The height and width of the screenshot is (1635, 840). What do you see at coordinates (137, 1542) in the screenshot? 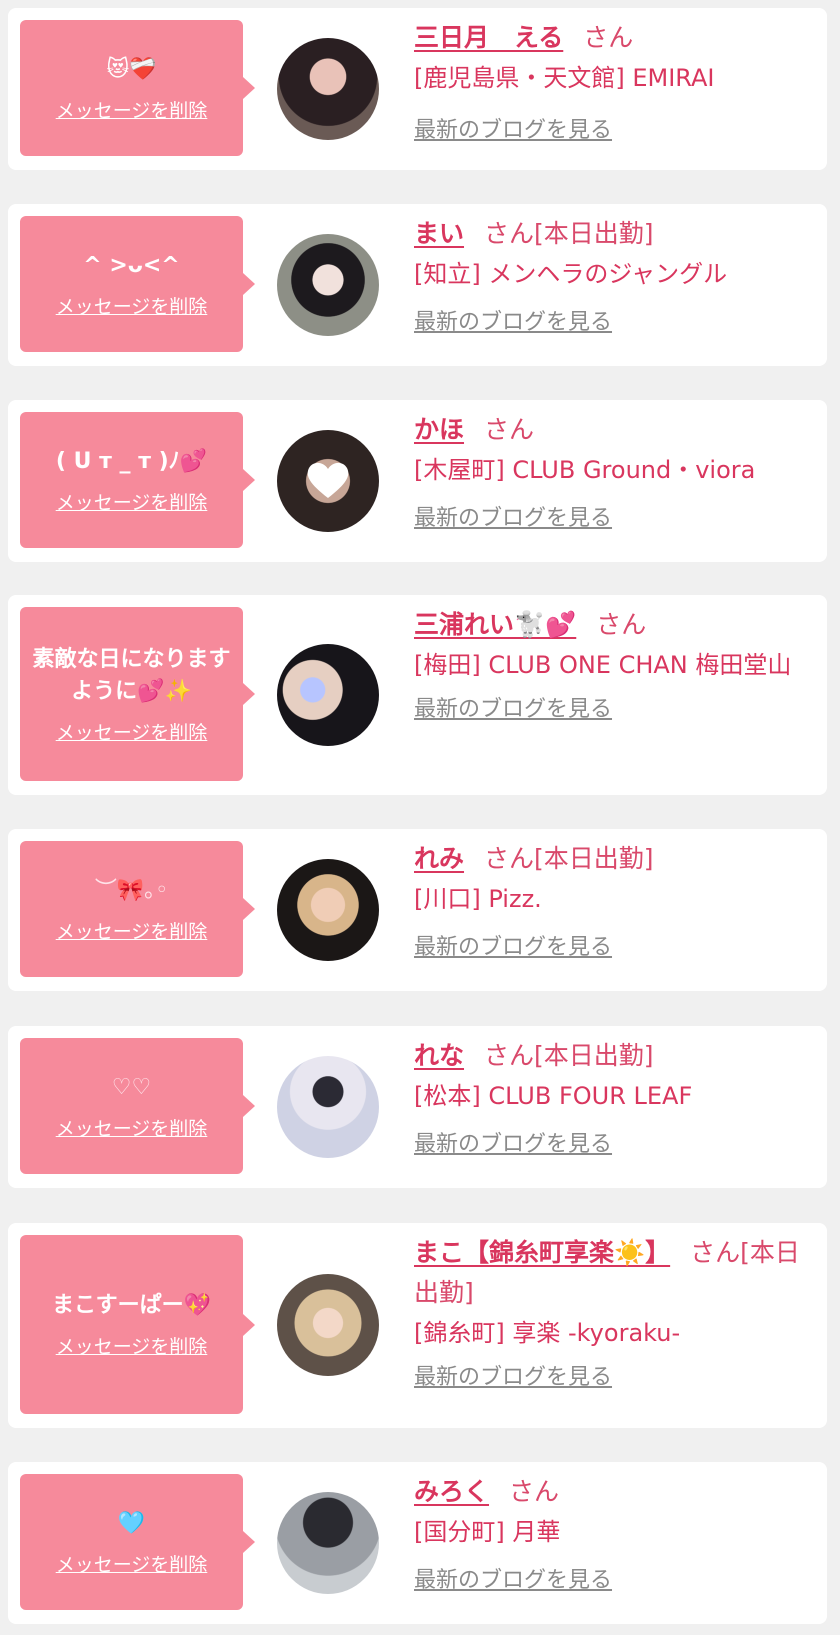
I see `message-bubble: 🩵 メッセージを削除` at bounding box center [137, 1542].